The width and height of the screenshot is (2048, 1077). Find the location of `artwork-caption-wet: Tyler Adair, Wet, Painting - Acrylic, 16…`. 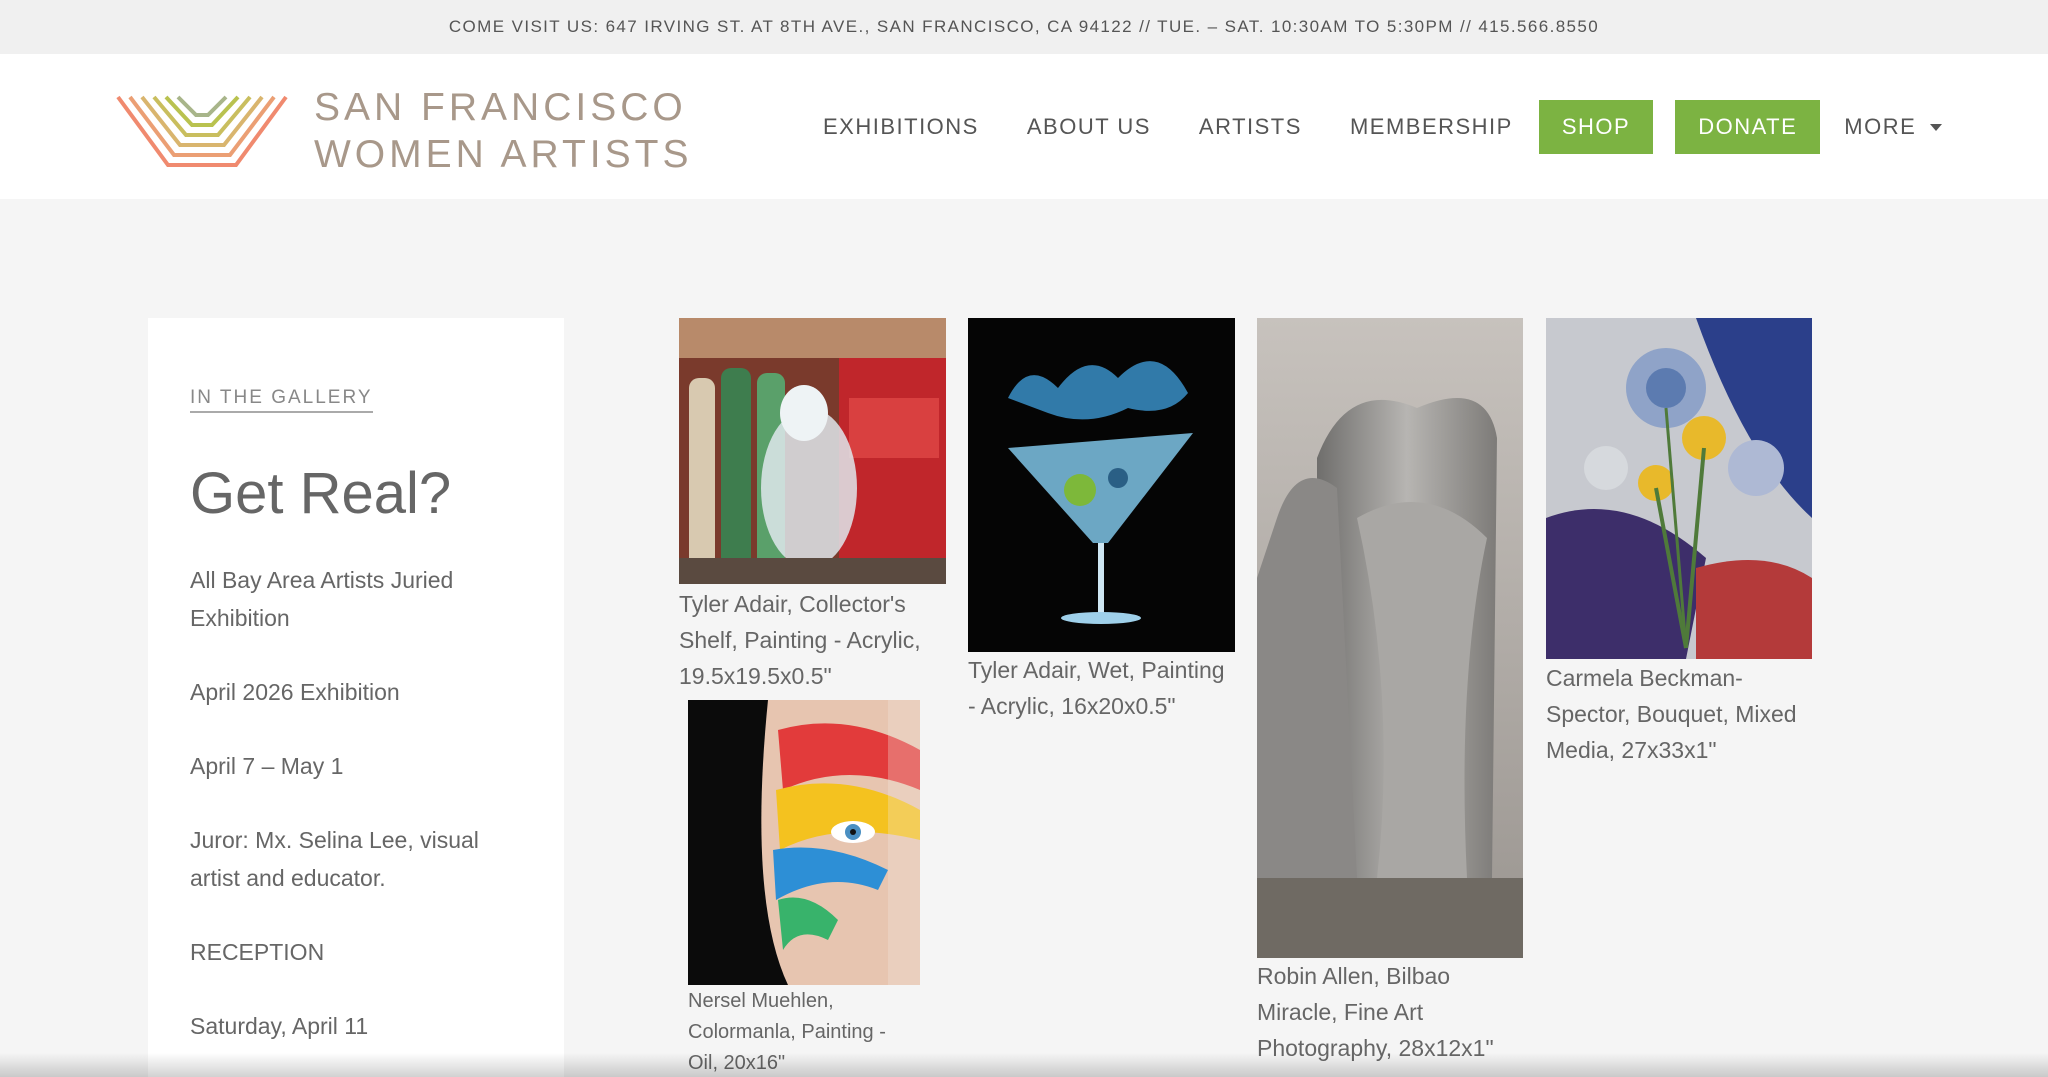

artwork-caption-wet: Tyler Adair, Wet, Painting - Acrylic, 16… is located at coordinates (1096, 688).